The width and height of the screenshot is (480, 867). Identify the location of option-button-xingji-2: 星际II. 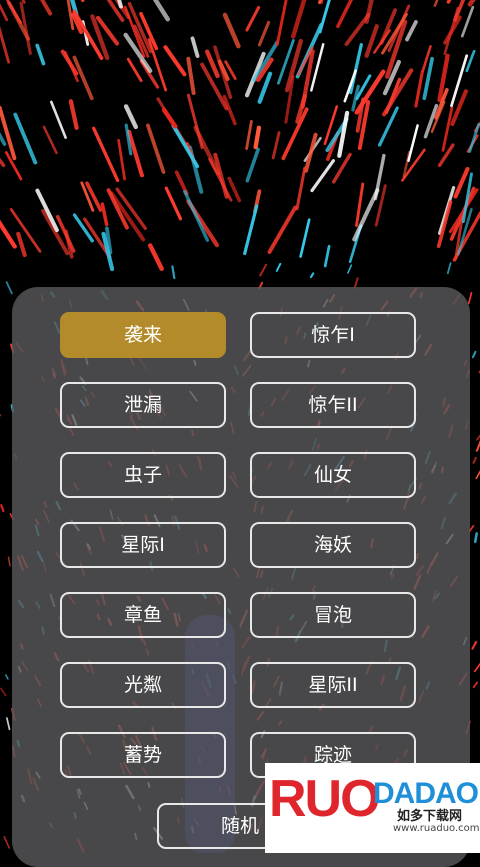
(333, 685).